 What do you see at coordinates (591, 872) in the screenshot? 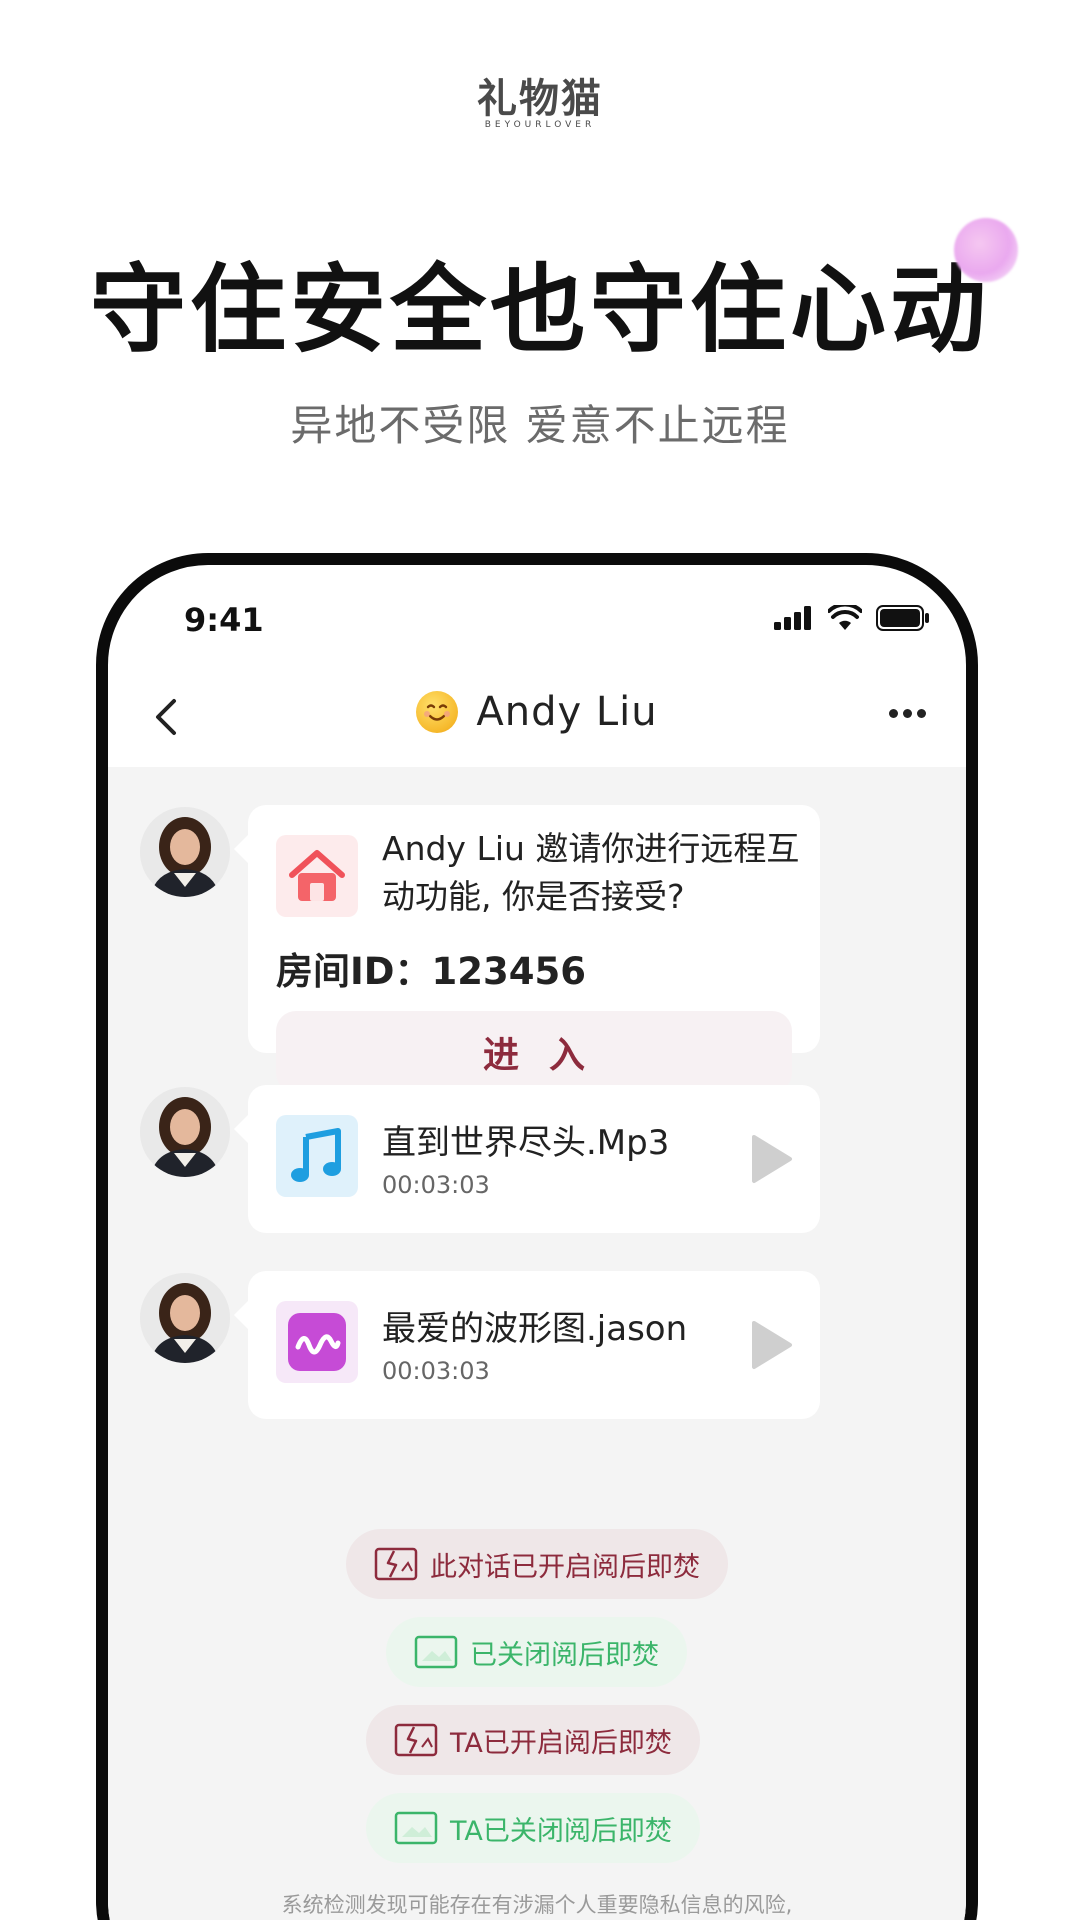
I see `invite-text: Andy Liu 邀请你进行远程互动功能, 你是否接受?` at bounding box center [591, 872].